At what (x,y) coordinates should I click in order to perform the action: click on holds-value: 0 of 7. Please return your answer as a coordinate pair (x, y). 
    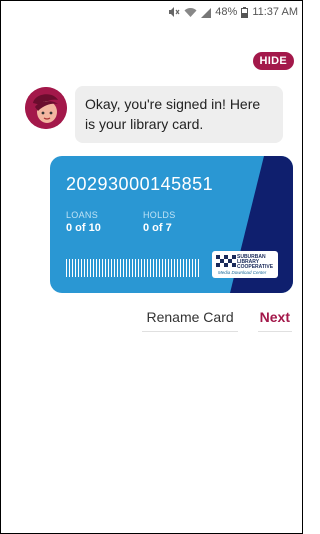
    Looking at the image, I should click on (157, 228).